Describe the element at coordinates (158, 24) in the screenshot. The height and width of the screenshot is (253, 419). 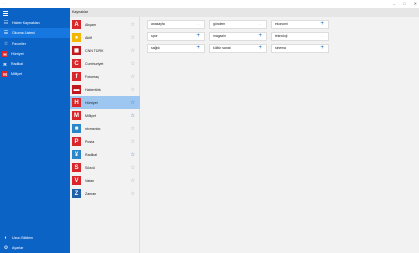
I see `category-label: anasayfa` at that location.